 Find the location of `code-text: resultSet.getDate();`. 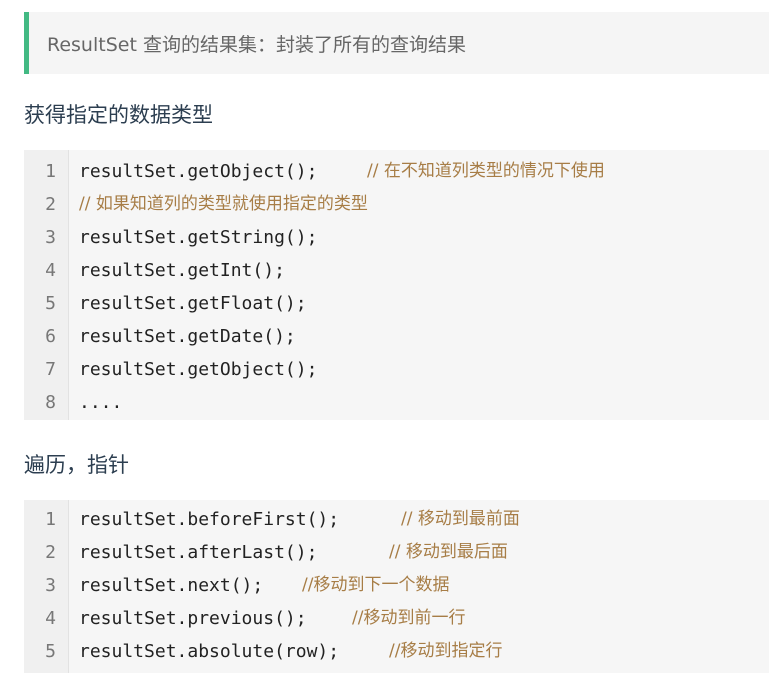

code-text: resultSet.getDate(); is located at coordinates (187, 336).